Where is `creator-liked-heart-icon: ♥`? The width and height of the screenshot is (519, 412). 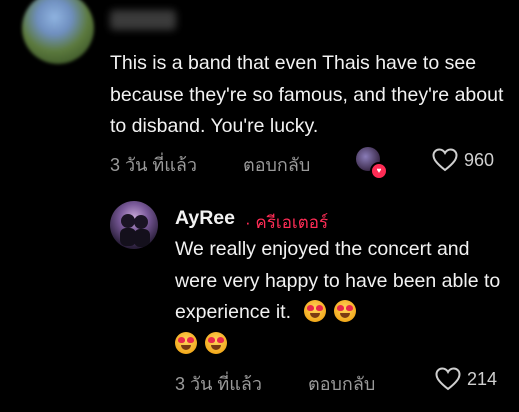 creator-liked-heart-icon: ♥ is located at coordinates (379, 171).